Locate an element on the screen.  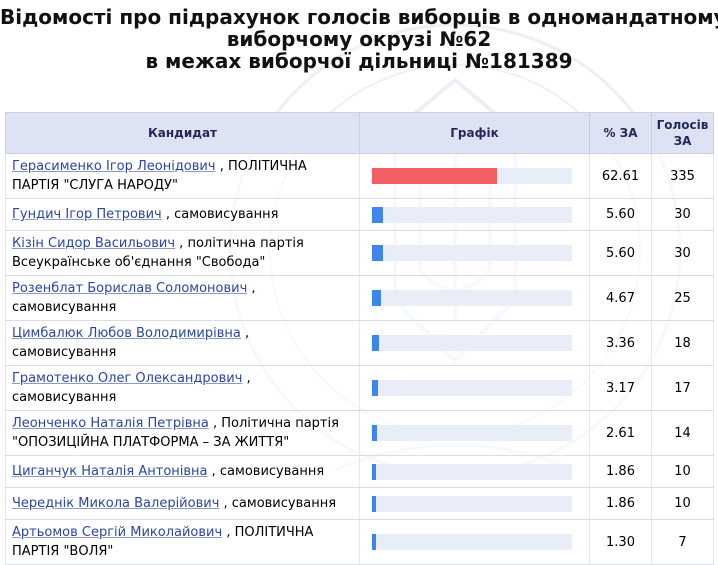
percent-cell: 2.61 is located at coordinates (620, 433).